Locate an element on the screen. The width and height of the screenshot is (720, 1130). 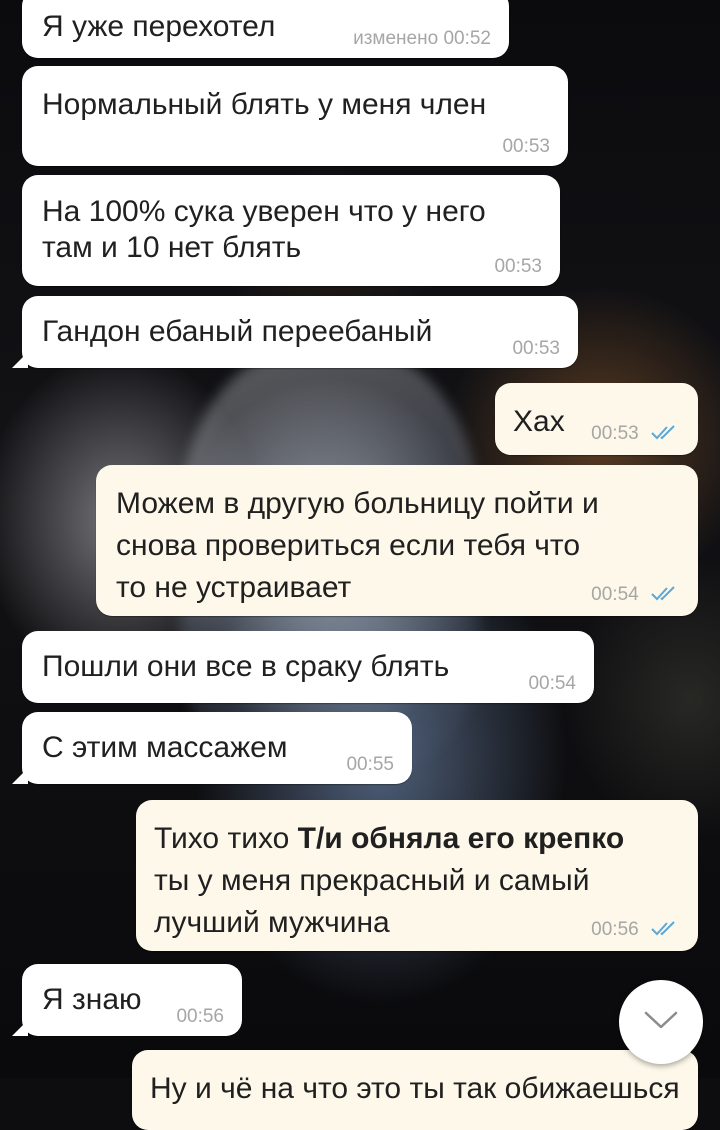
edited-label: изменено is located at coordinates (396, 38).